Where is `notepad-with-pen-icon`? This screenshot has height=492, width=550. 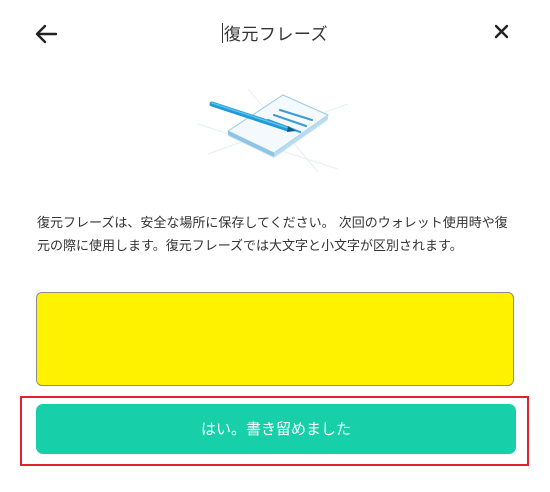
notepad-with-pen-icon is located at coordinates (273, 130).